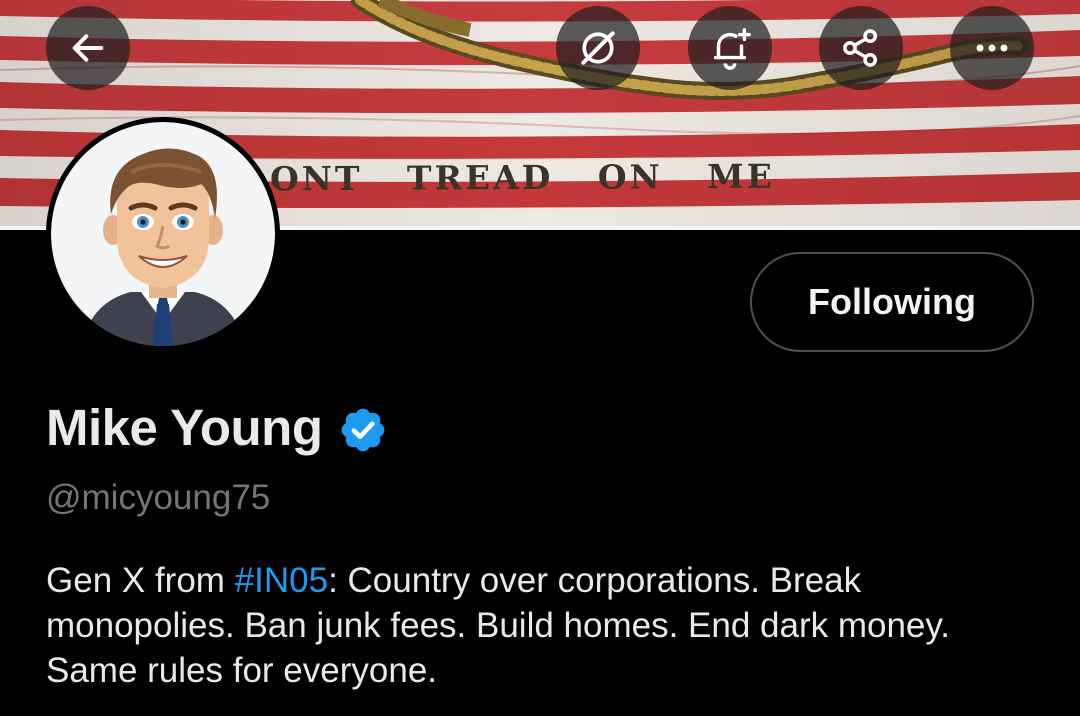 This screenshot has width=1080, height=716. What do you see at coordinates (363, 430) in the screenshot?
I see `verified-badge-icon` at bounding box center [363, 430].